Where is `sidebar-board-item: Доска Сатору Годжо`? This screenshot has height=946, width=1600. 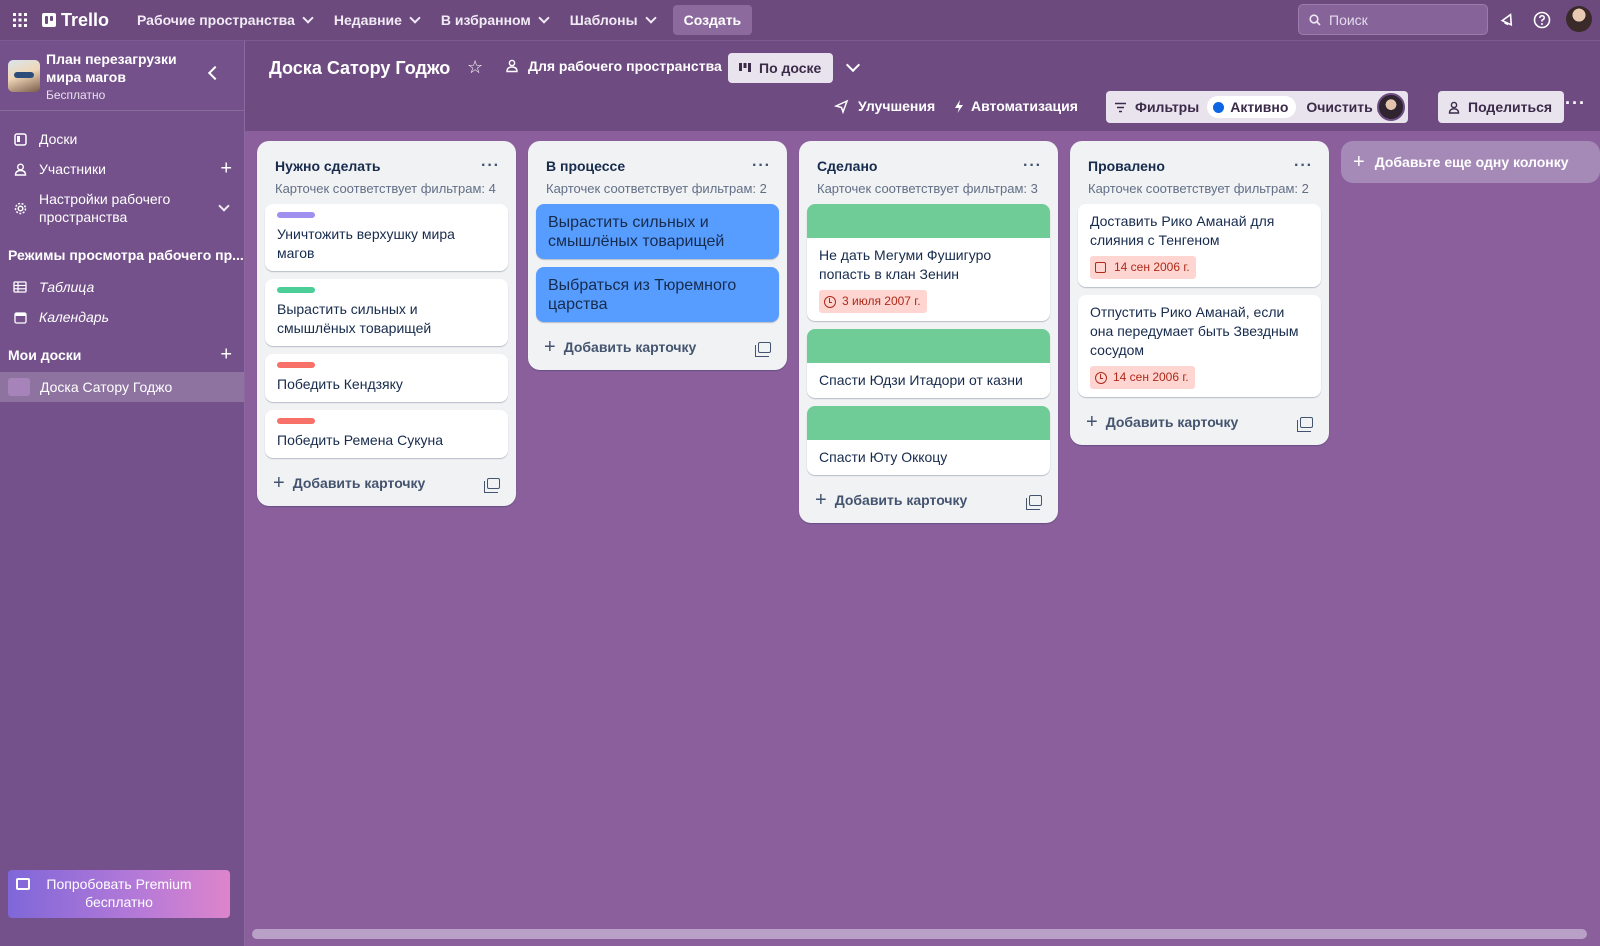
sidebar-board-item: Доска Сатору Годжо is located at coordinates (122, 387).